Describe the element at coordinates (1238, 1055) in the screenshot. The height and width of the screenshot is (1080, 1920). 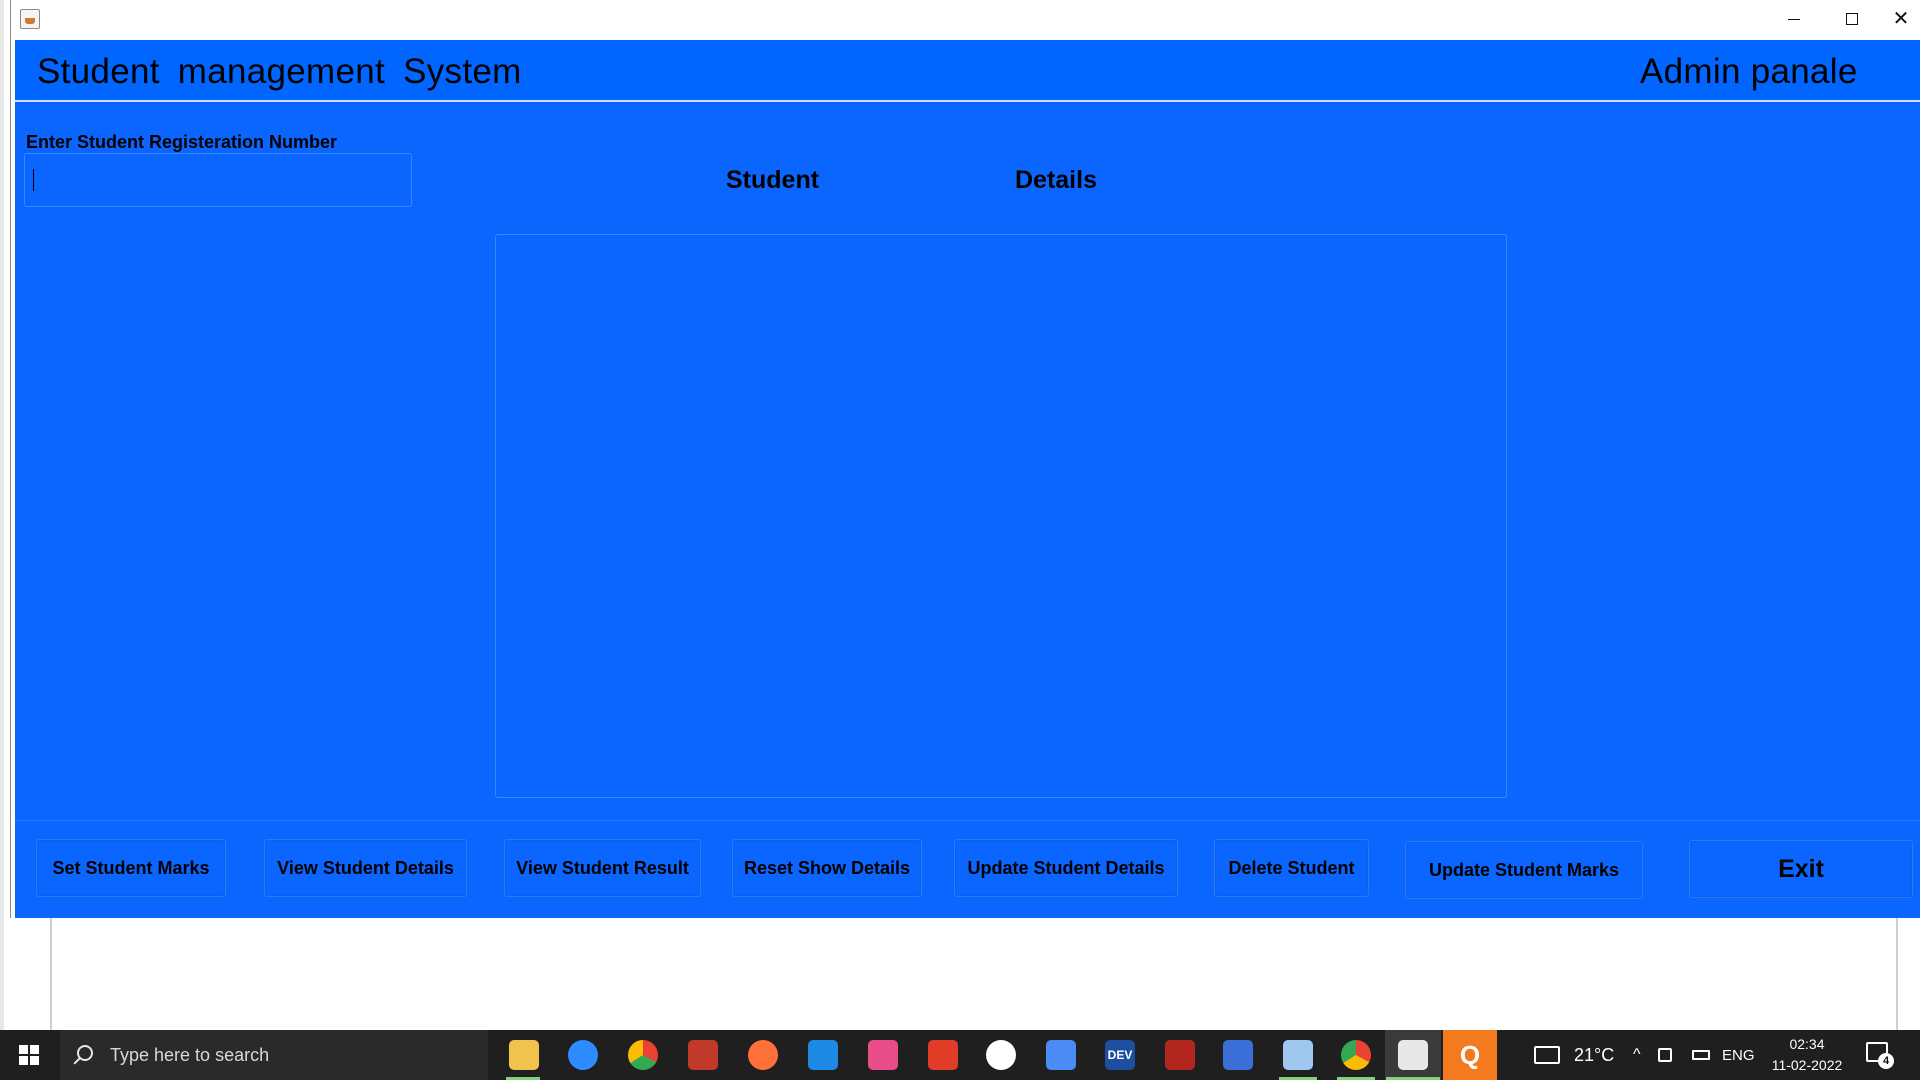
I see `network-app-icon` at that location.